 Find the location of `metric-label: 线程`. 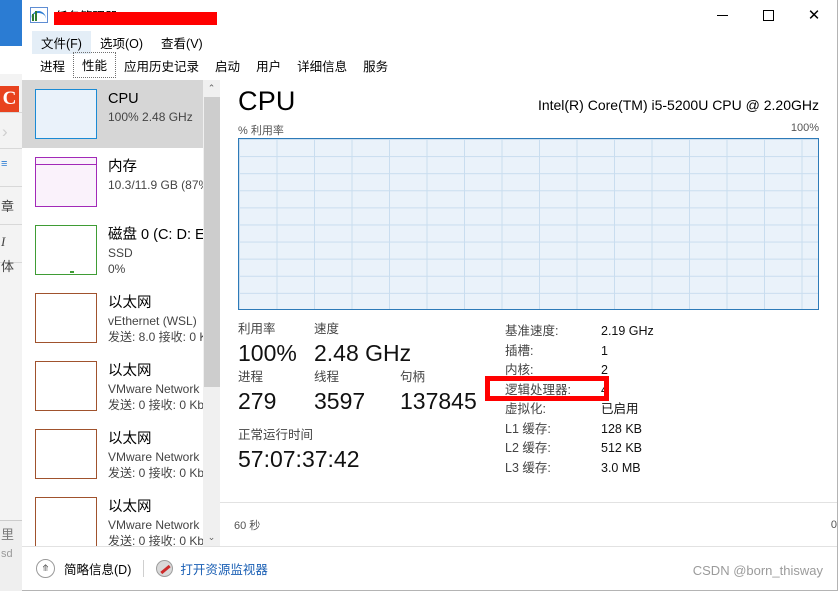

metric-label: 线程 is located at coordinates (327, 377).